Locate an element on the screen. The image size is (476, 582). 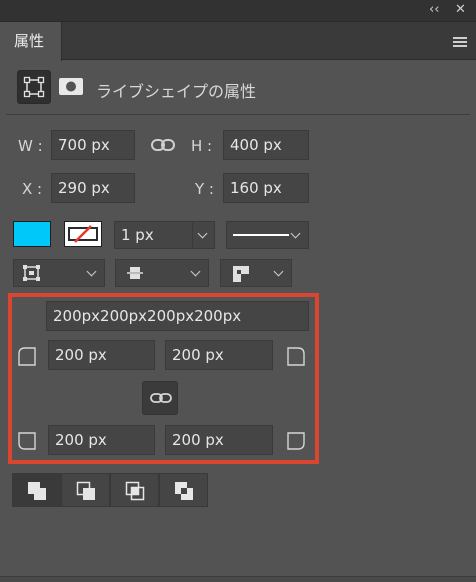
mask-icon is located at coordinates (71, 87).